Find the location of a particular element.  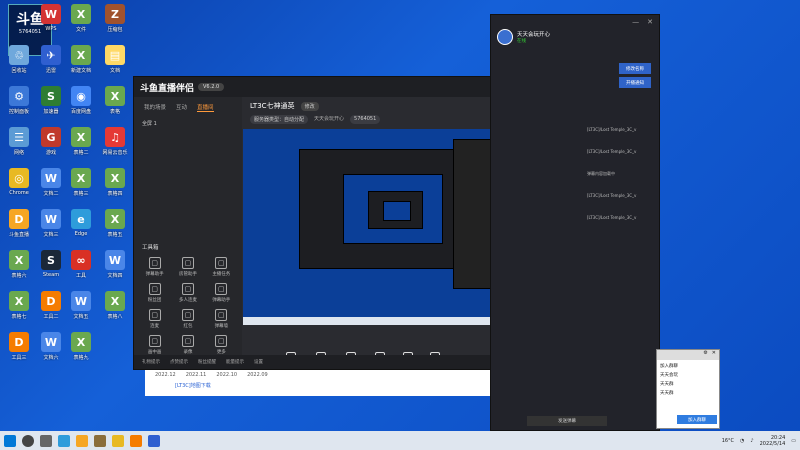

desktop-icon: D 工具二 is located at coordinates (51, 305).